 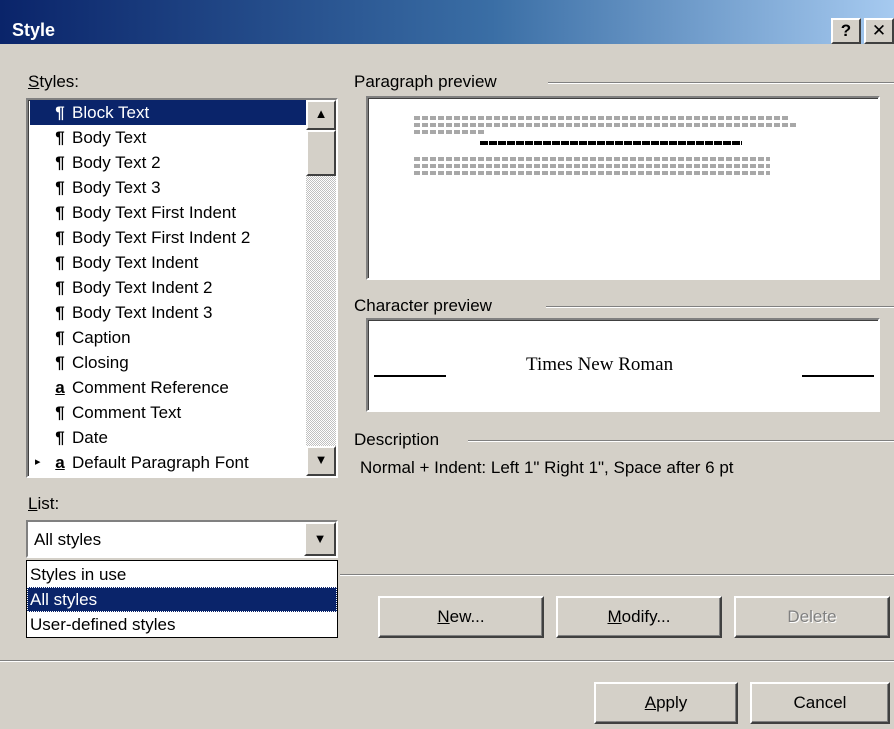 I want to click on scroll-down-button: ▼, so click(x=321, y=461).